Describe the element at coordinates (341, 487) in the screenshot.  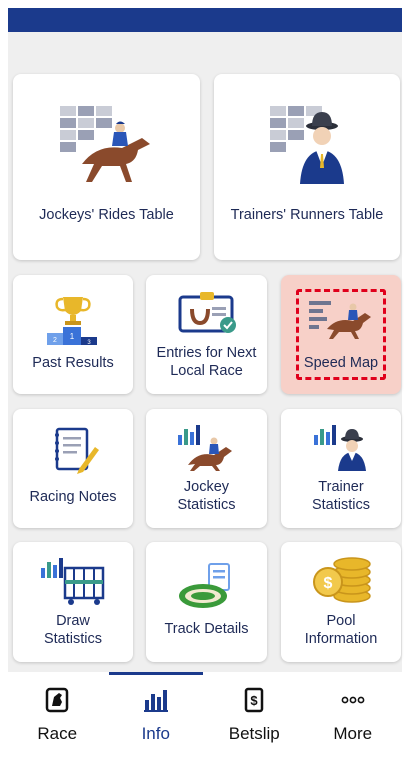
I see `trainer-stats-line1: Trainer` at that location.